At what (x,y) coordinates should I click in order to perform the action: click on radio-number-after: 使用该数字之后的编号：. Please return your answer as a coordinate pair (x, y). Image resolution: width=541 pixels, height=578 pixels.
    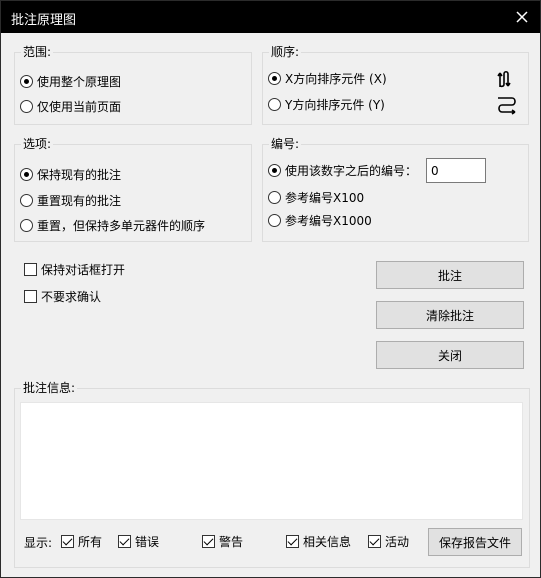
    Looking at the image, I should click on (342, 170).